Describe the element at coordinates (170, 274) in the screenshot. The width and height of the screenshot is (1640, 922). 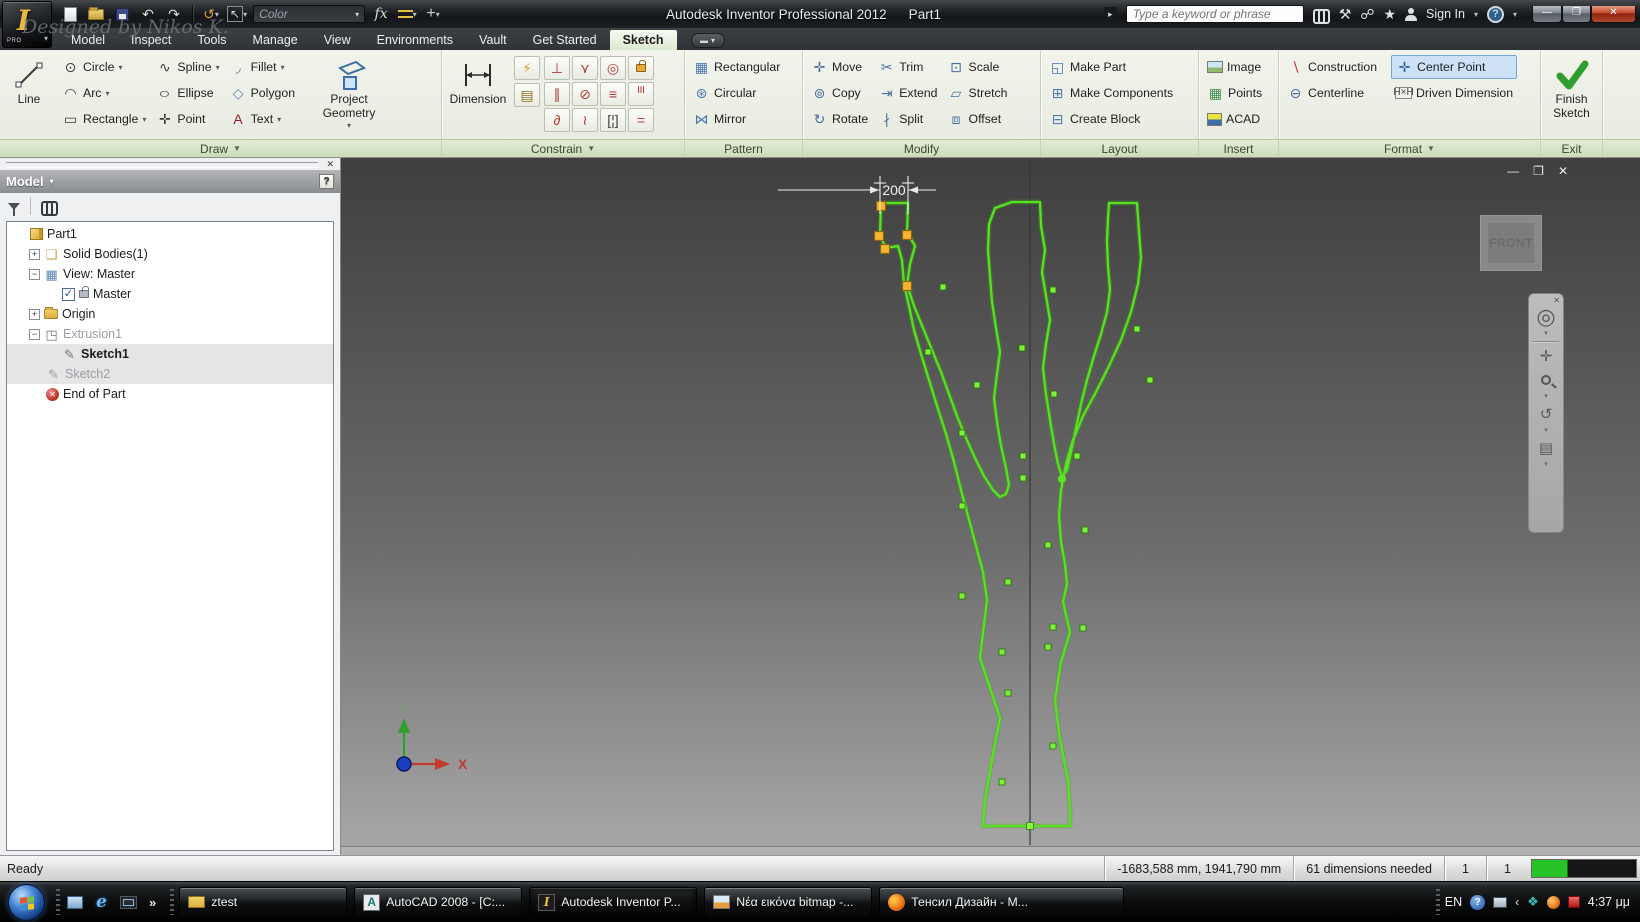
I see `tree-item-view-master: − ▦ View: Master` at that location.